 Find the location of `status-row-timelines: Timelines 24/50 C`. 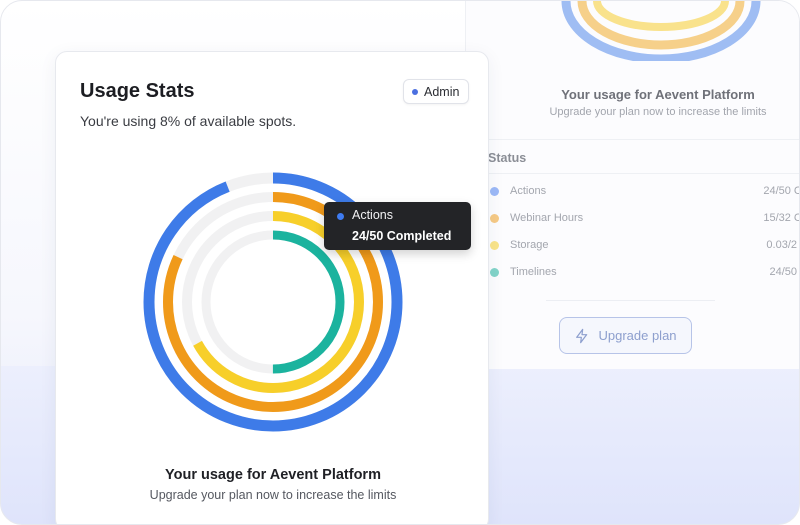

status-row-timelines: Timelines 24/50 C is located at coordinates (643, 273).